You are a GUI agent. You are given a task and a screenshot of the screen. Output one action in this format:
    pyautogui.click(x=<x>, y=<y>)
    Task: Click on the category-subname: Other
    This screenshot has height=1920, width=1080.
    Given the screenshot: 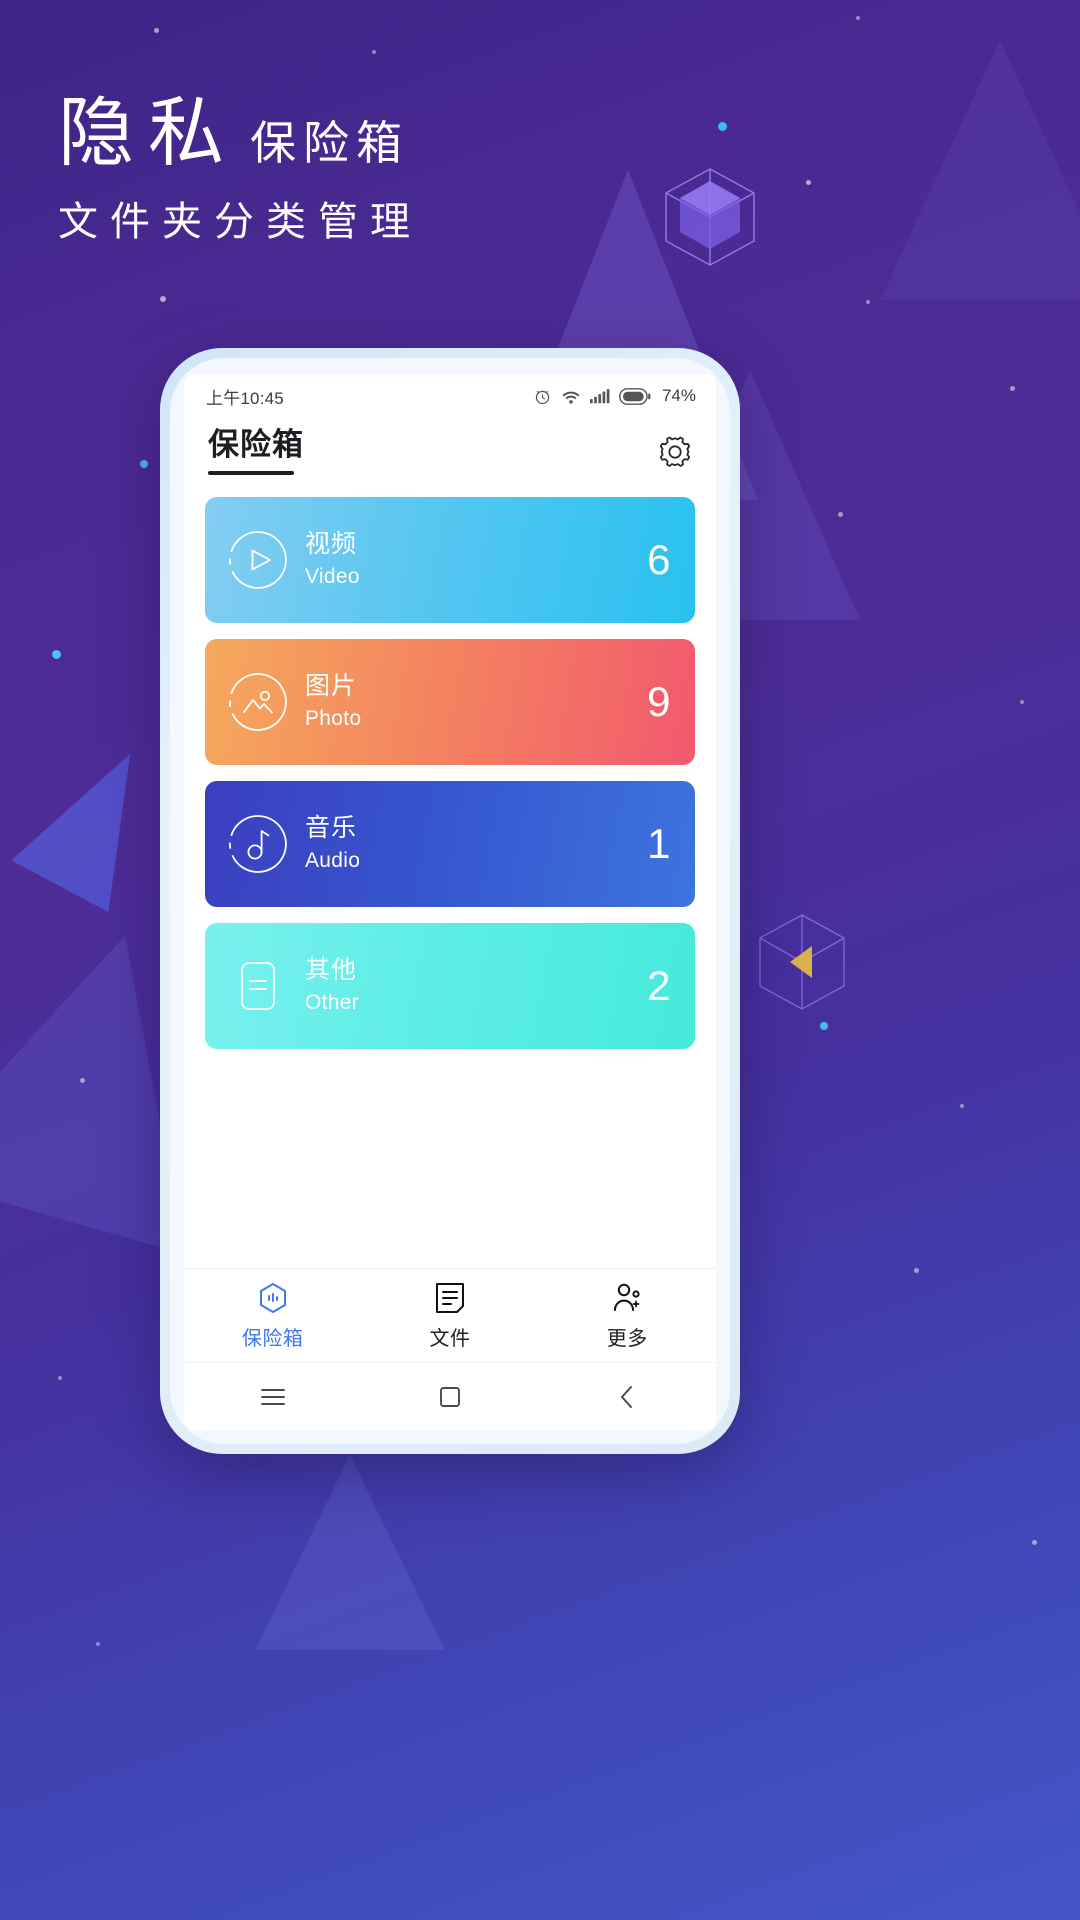 What is the action you would take?
    pyautogui.click(x=332, y=1002)
    